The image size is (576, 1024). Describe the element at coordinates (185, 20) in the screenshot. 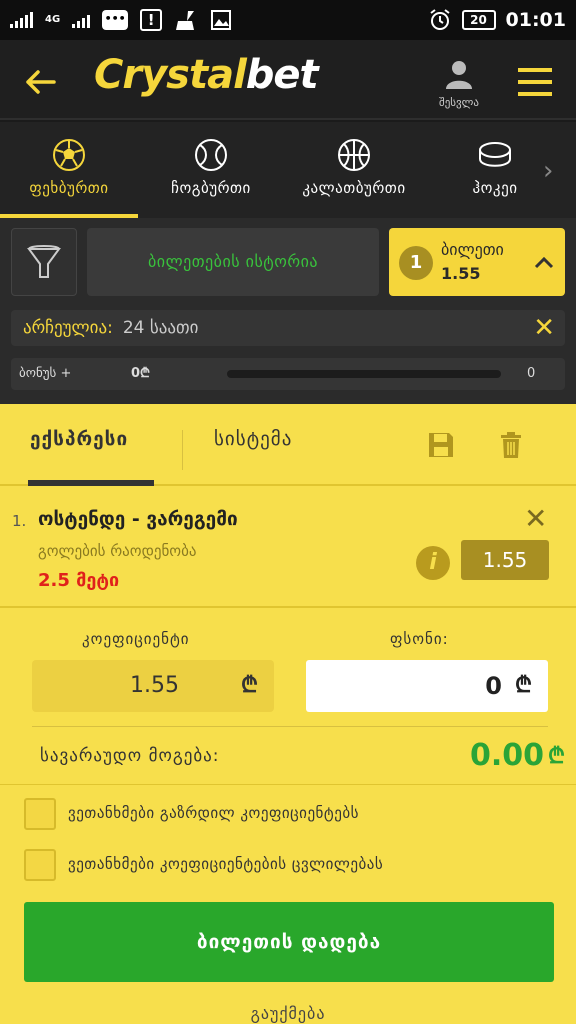

I see `clean-icon` at that location.